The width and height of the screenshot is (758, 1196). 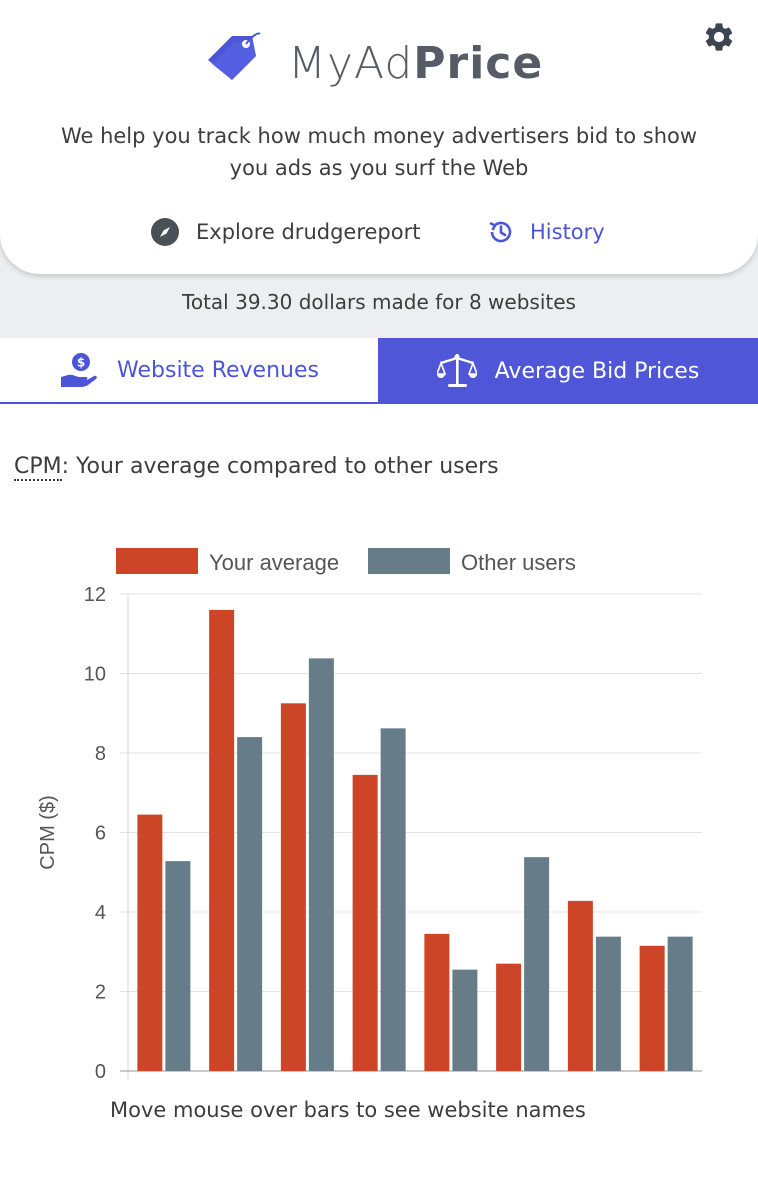 What do you see at coordinates (218, 370) in the screenshot?
I see `tab-website-revenues-label: Website Revenues` at bounding box center [218, 370].